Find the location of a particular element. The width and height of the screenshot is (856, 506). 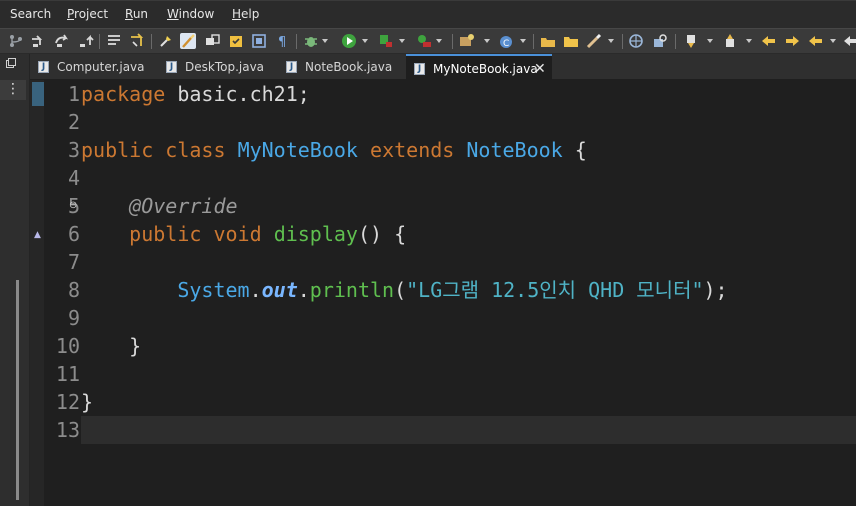

line-number-gutter: 1 2 3 4 5 6 7 8 9 10 11 12 13 is located at coordinates (62, 293).